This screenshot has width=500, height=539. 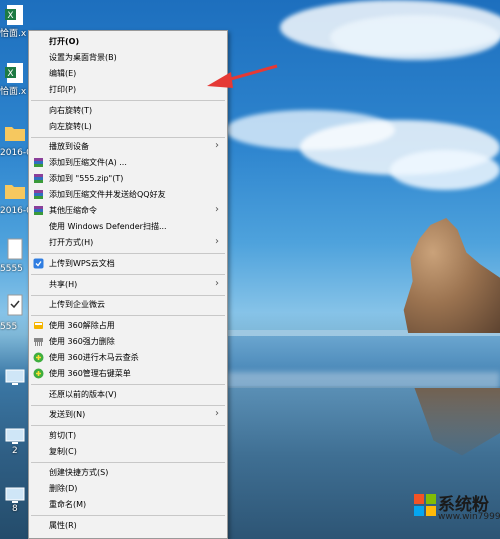 What do you see at coordinates (128, 111) in the screenshot?
I see `menu-item-rotate-right: 向右旋转(T)` at bounding box center [128, 111].